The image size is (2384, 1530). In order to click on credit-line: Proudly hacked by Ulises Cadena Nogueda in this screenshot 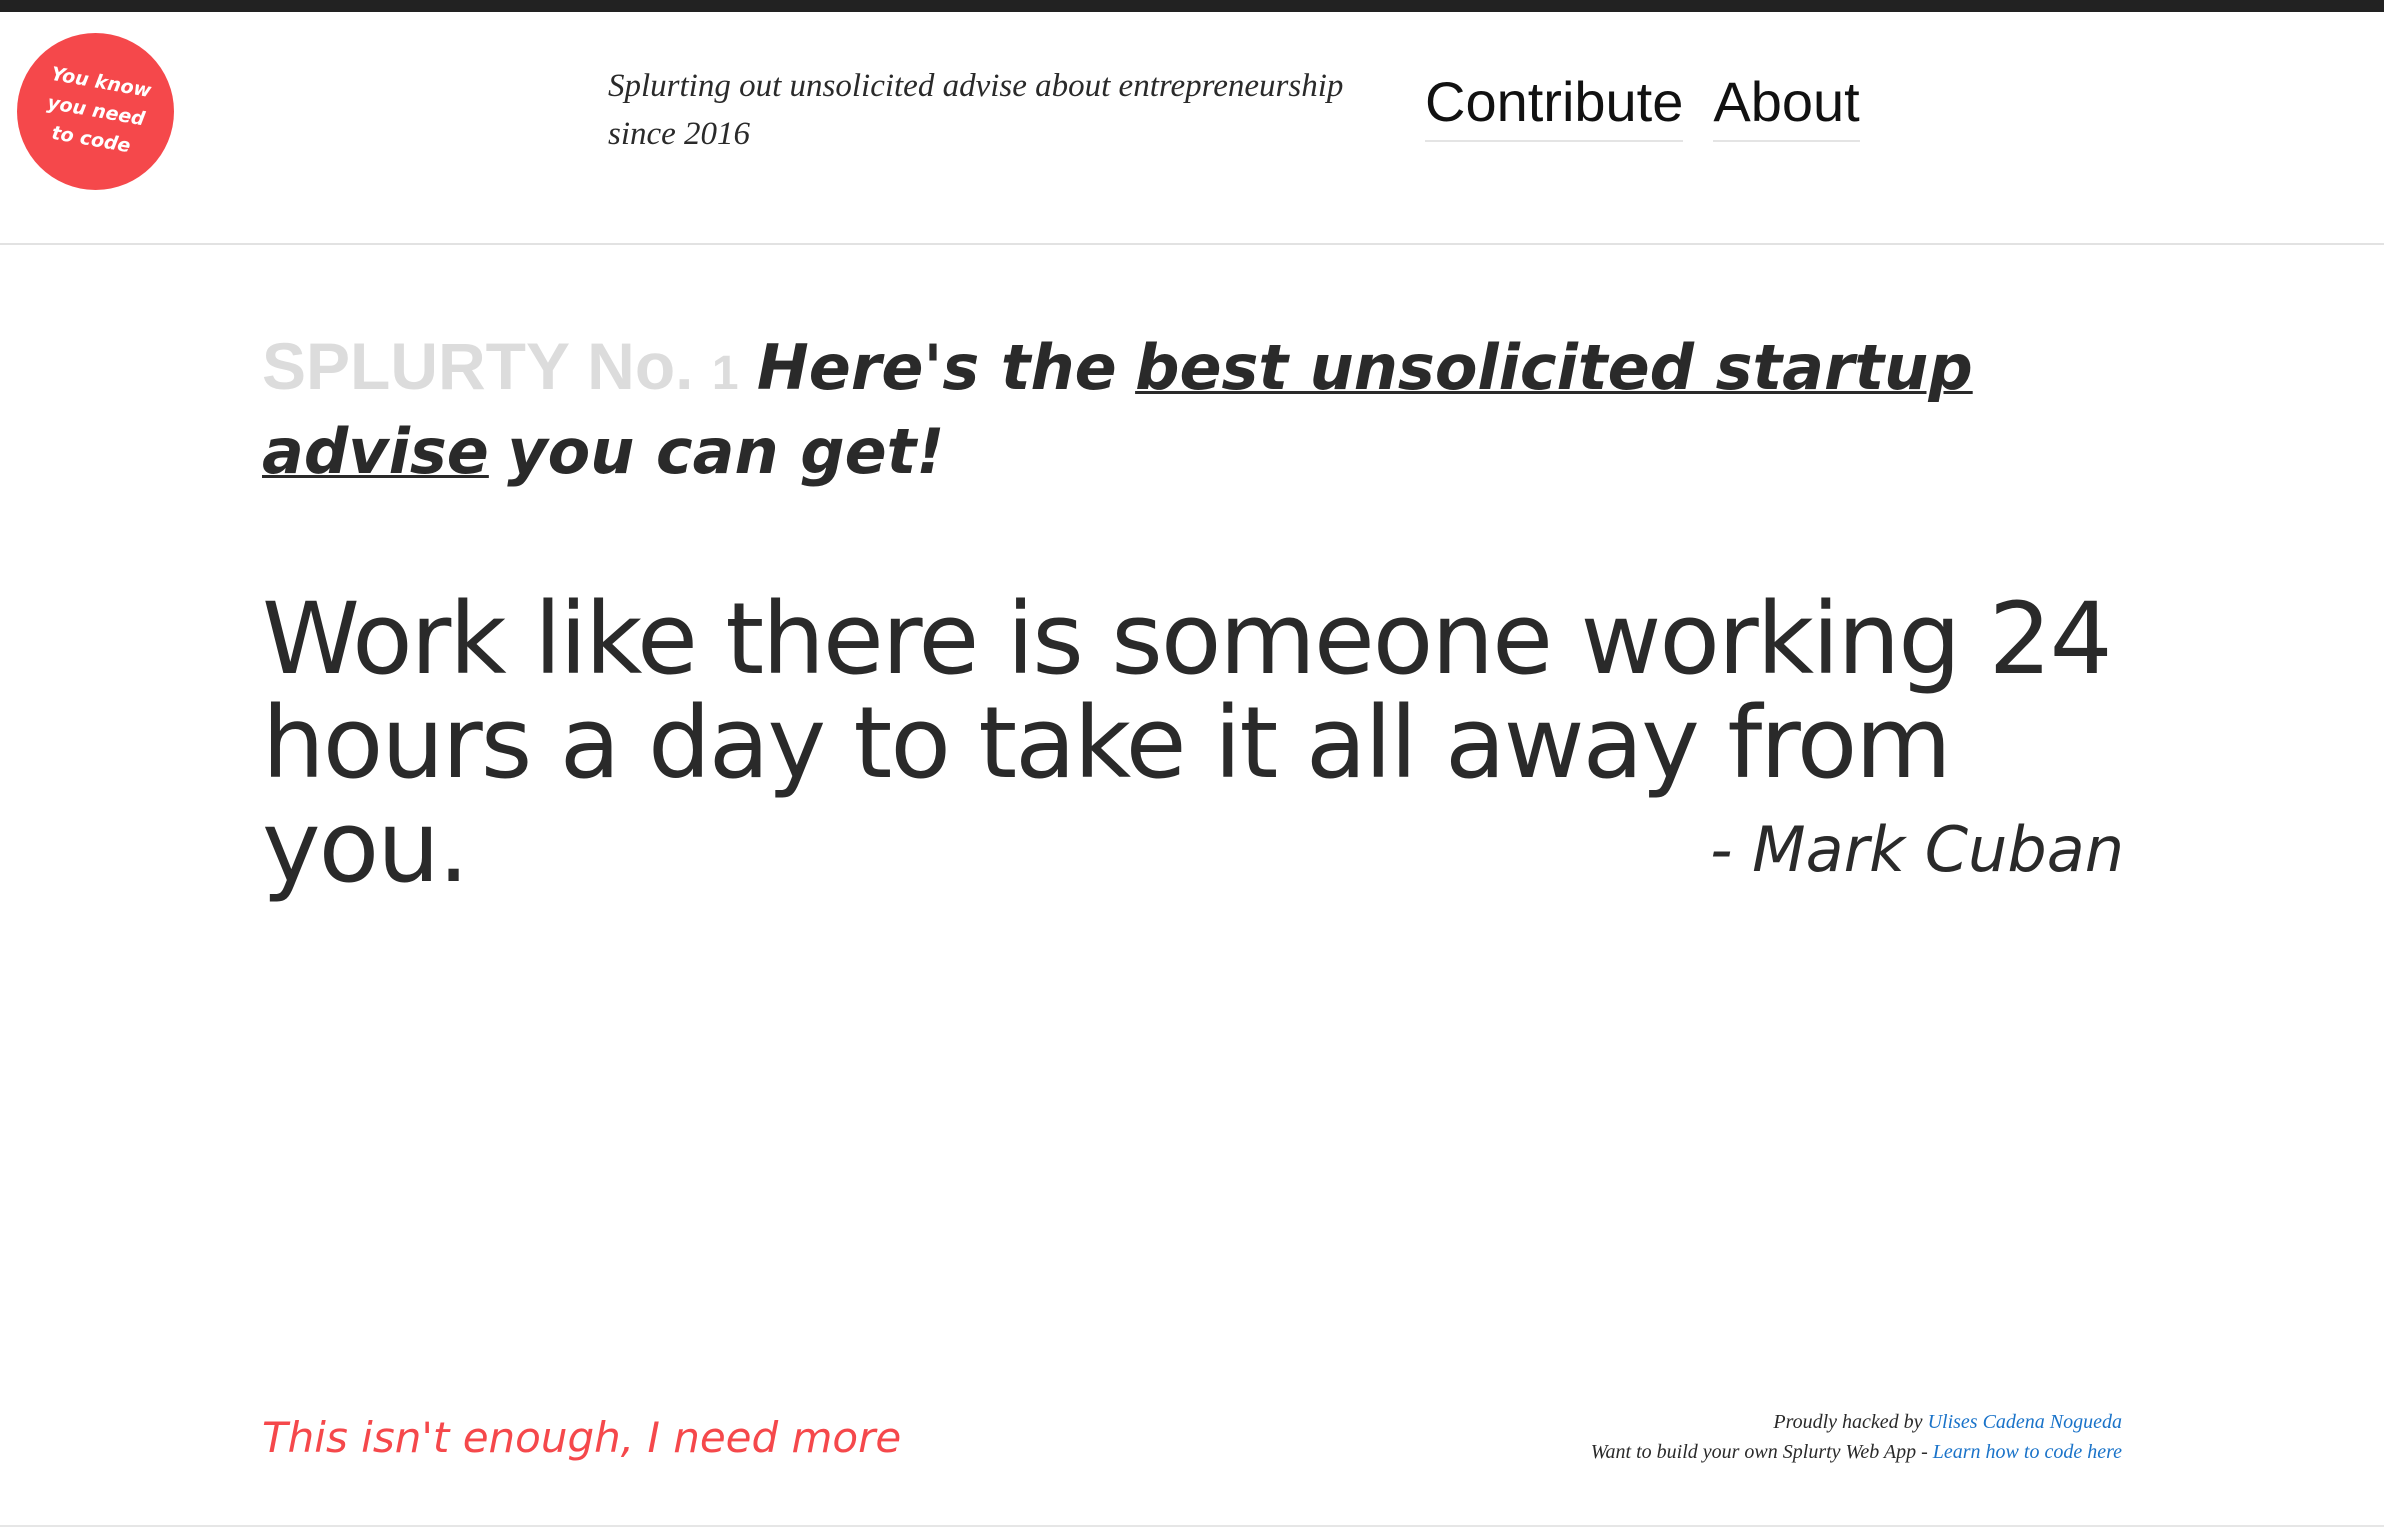, I will do `click(1856, 1422)`.